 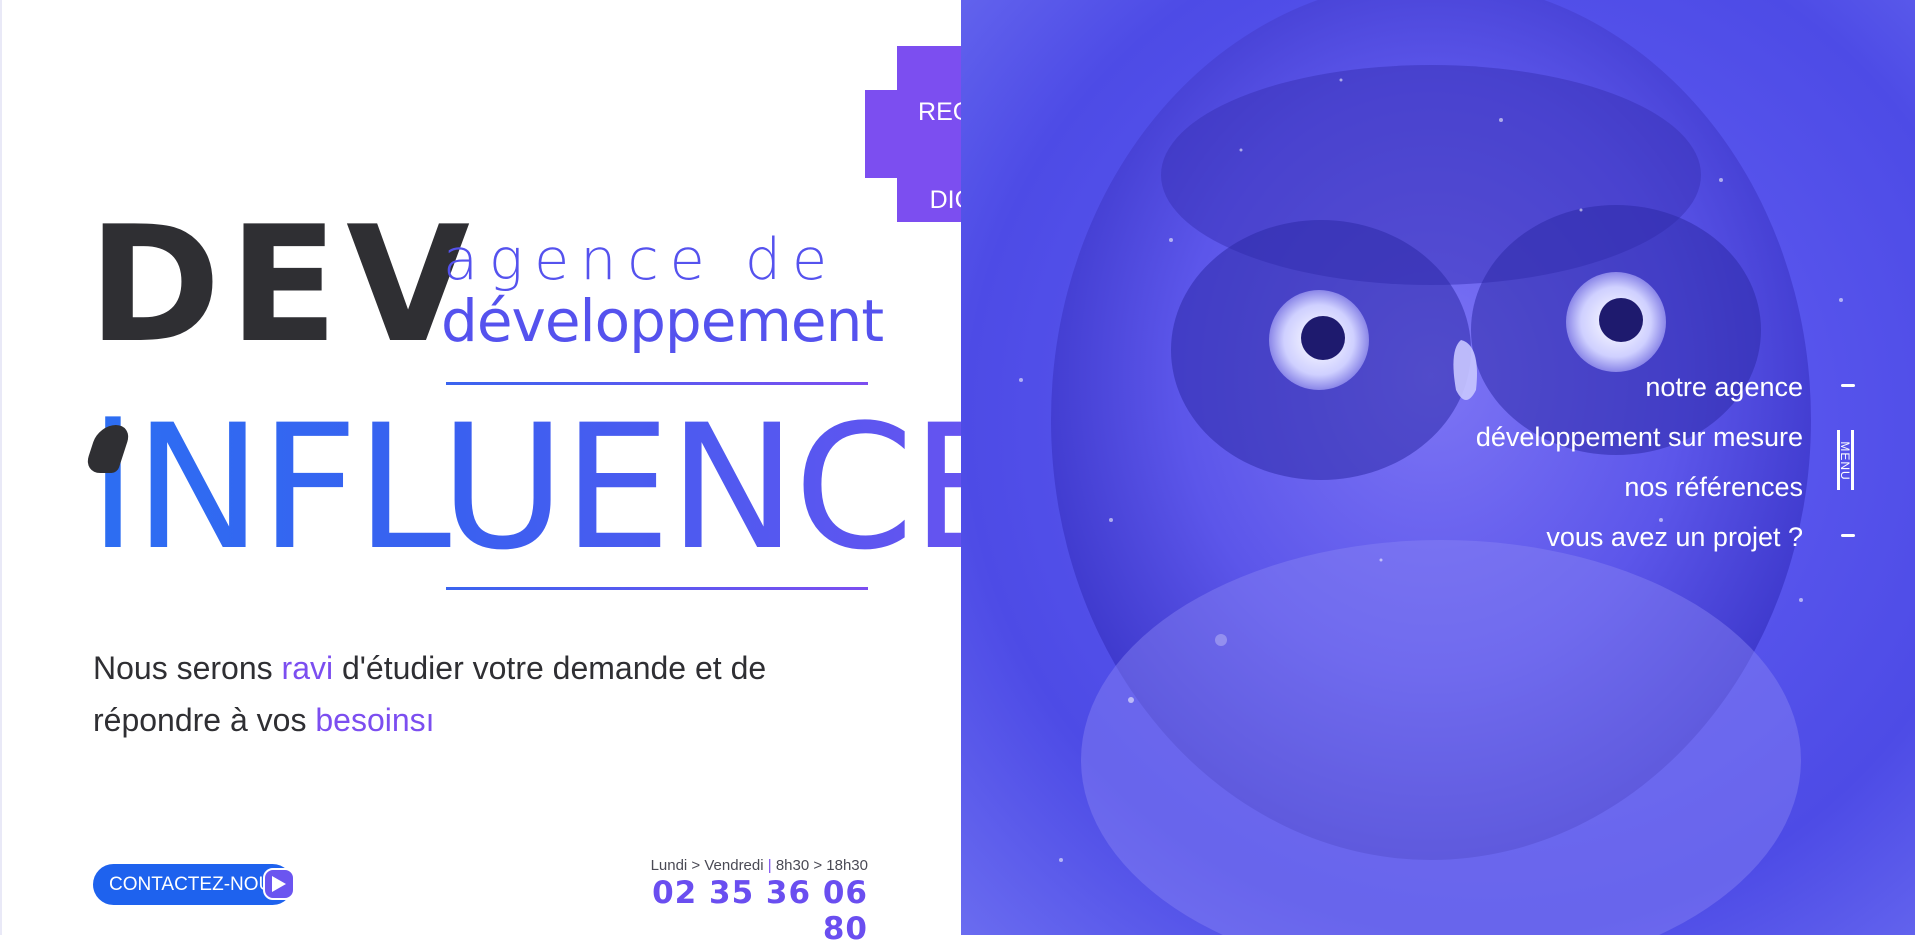 What do you see at coordinates (707, 865) in the screenshot?
I see `hours-days: Lundi > Vendredi` at bounding box center [707, 865].